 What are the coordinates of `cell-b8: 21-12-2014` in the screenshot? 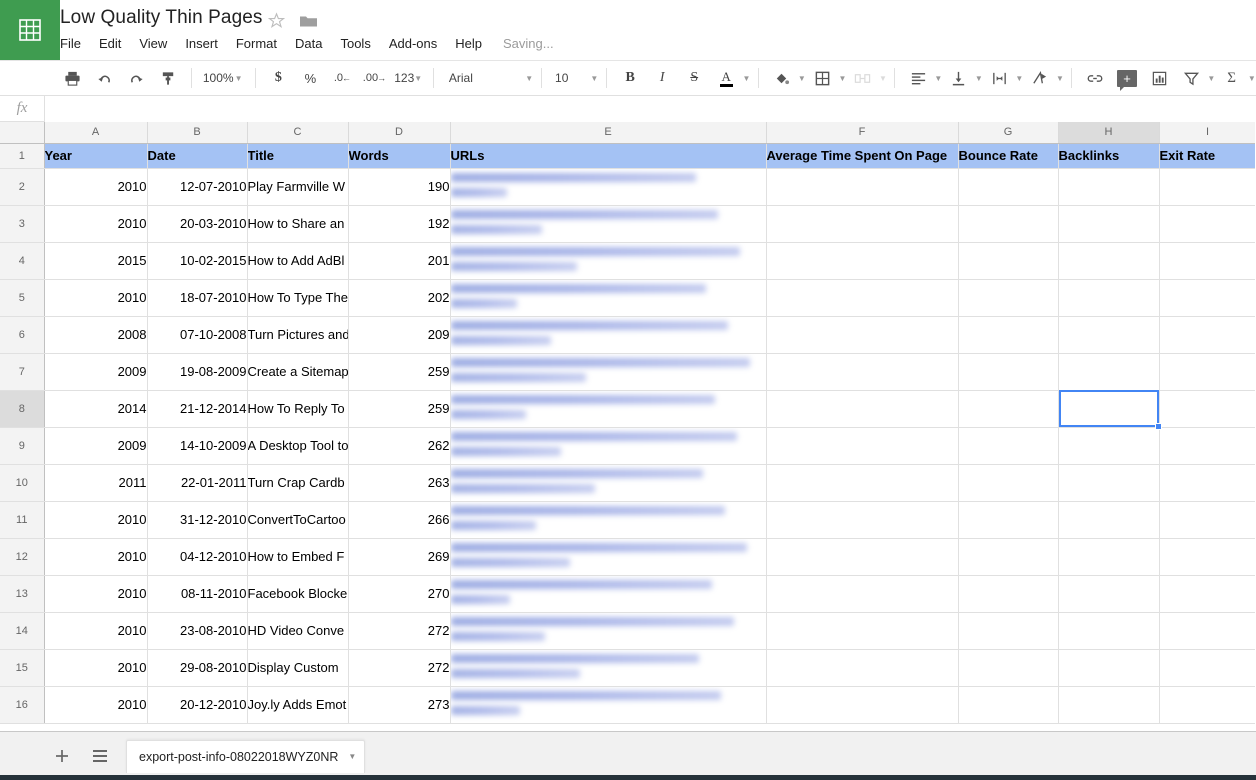 It's located at (197, 409).